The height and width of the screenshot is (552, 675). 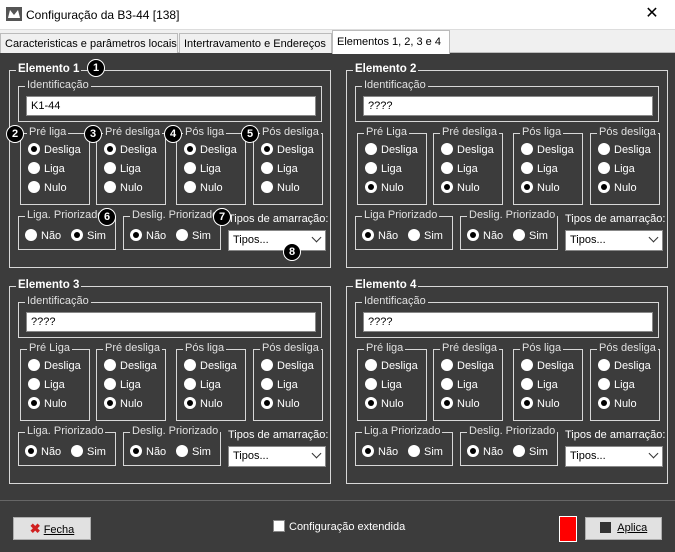 What do you see at coordinates (171, 106) in the screenshot?
I see `identificacao-input: K1-44` at bounding box center [171, 106].